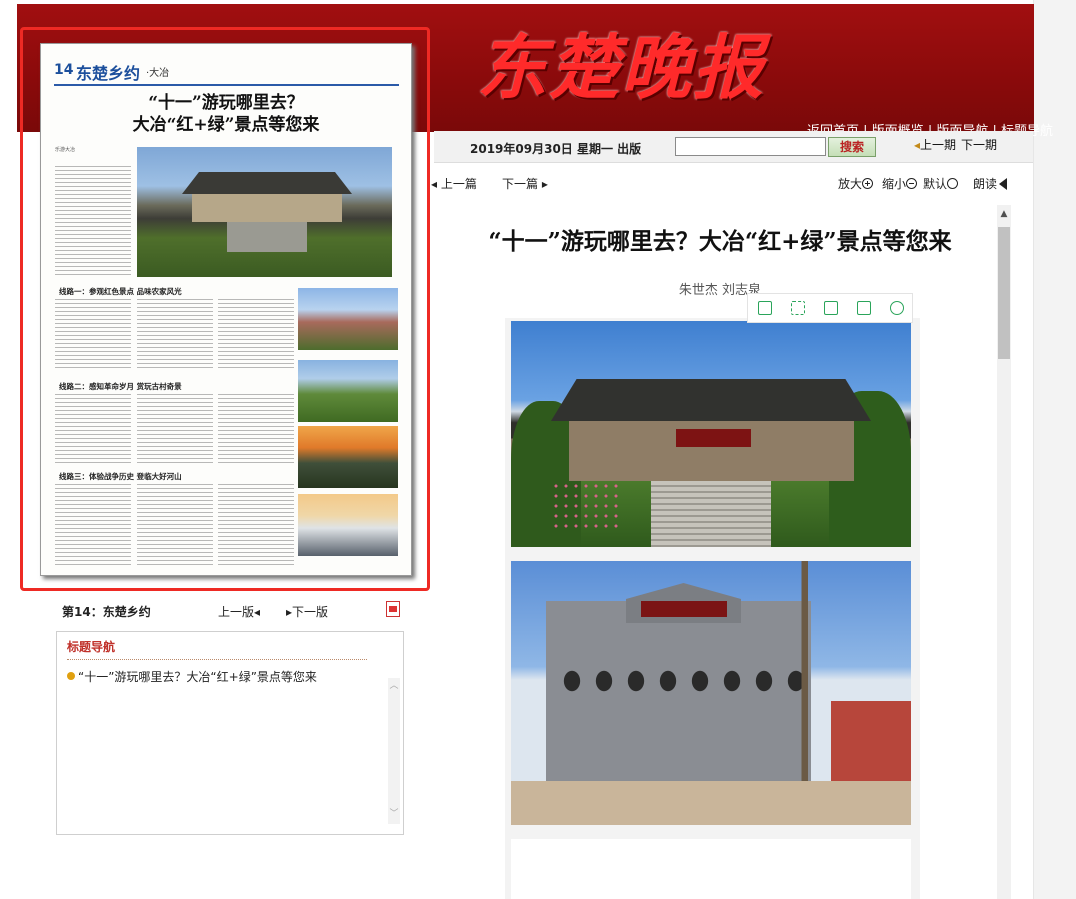 This screenshot has width=1076, height=899. Describe the element at coordinates (850, 184) in the screenshot. I see `zoom-in-label: 放大` at that location.